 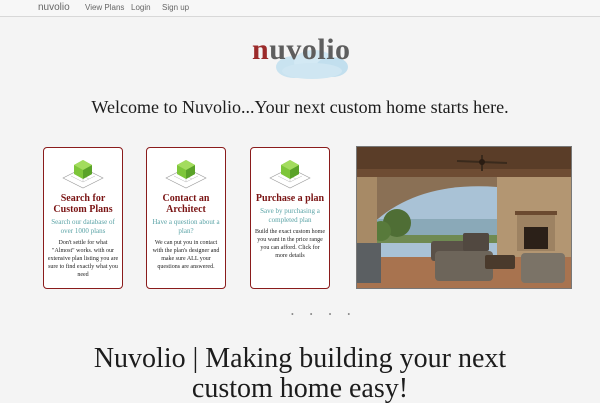 What do you see at coordinates (186, 226) in the screenshot?
I see `card-subtitle: Have a question about a plan?` at bounding box center [186, 226].